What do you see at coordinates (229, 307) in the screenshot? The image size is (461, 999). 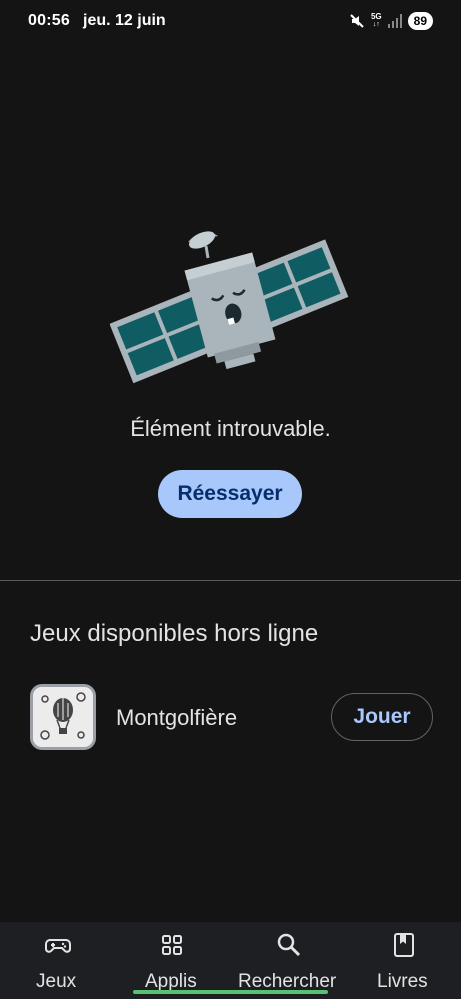 I see `sleeping-satellite-illustration` at bounding box center [229, 307].